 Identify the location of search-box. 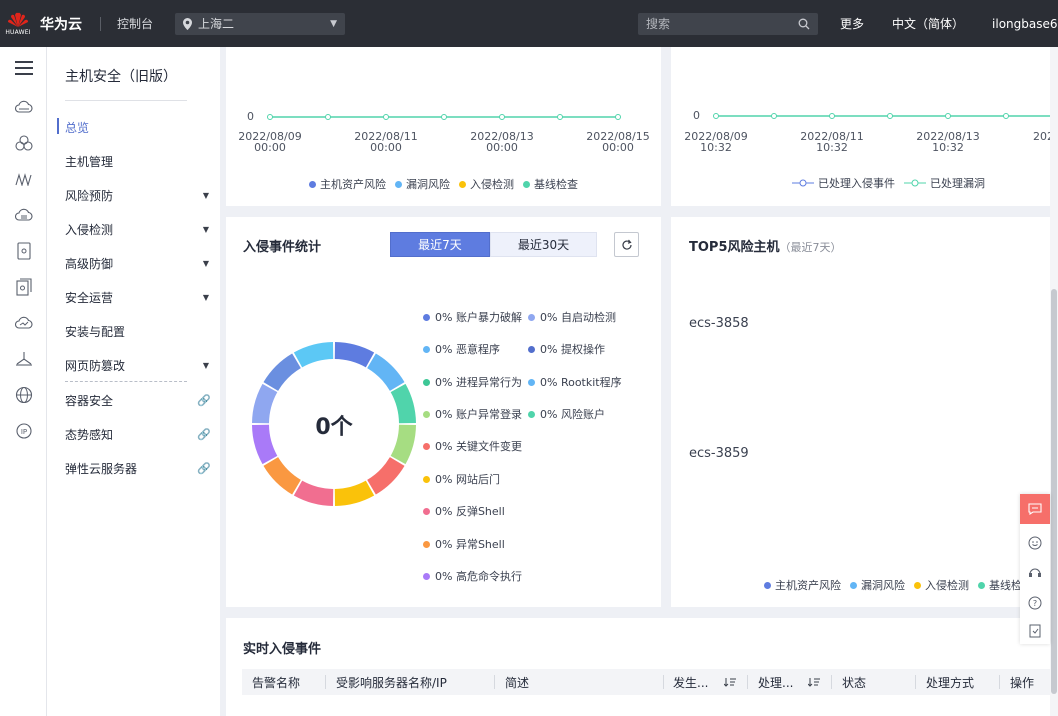
(728, 24).